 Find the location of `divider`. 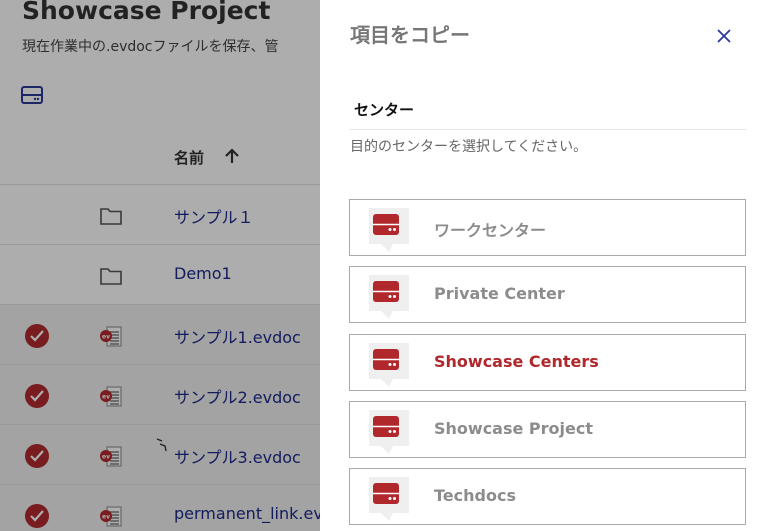

divider is located at coordinates (548, 129).